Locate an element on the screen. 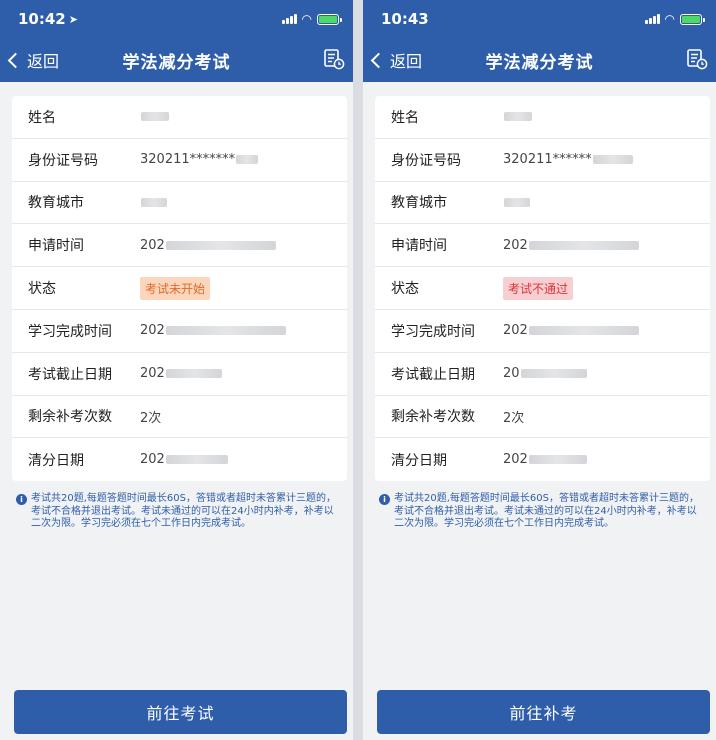 The width and height of the screenshot is (716, 740). row-value: 20 is located at coordinates (511, 374).